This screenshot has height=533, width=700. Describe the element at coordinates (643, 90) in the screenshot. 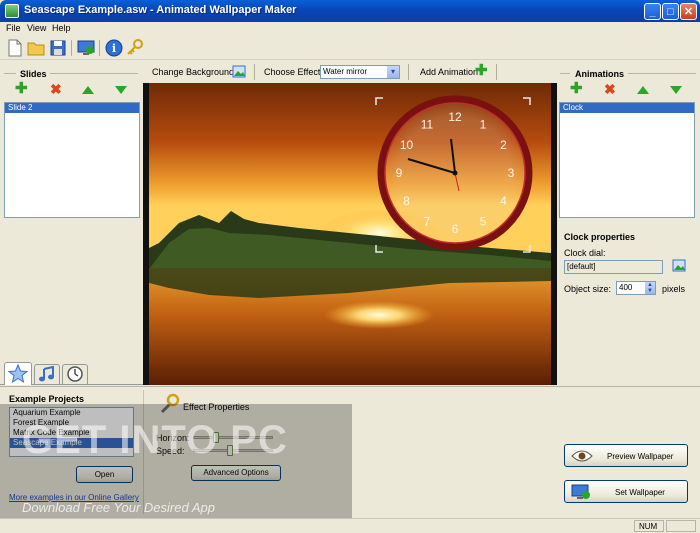

I see `move-animation-up-button` at that location.